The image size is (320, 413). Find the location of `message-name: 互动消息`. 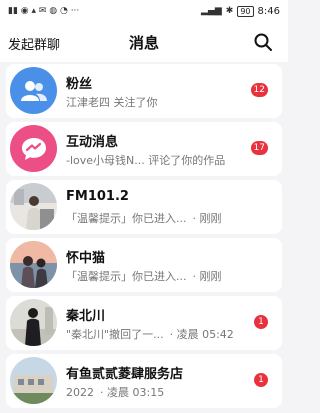

message-name: 互动消息 is located at coordinates (92, 142).